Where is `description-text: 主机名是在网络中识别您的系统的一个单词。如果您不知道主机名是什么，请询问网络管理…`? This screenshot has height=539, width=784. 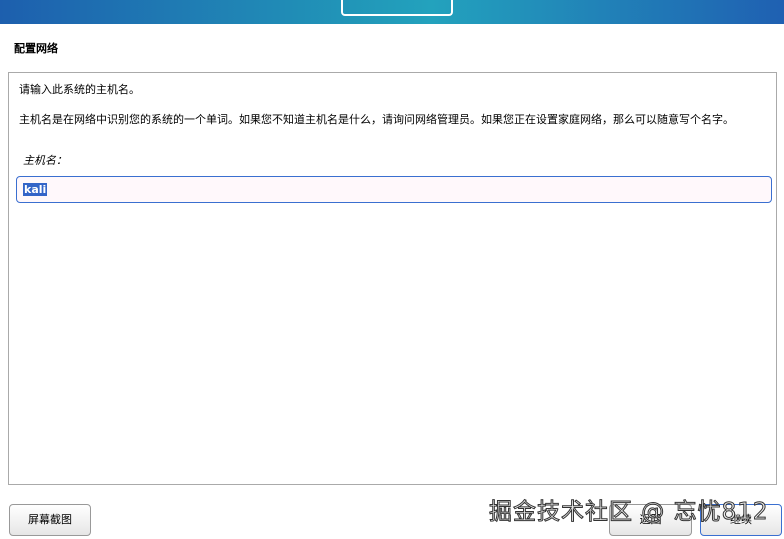
description-text: 主机名是在网络中识别您的系统的一个单词。如果您不知道主机名是什么，请询问网络管理… is located at coordinates (376, 119).